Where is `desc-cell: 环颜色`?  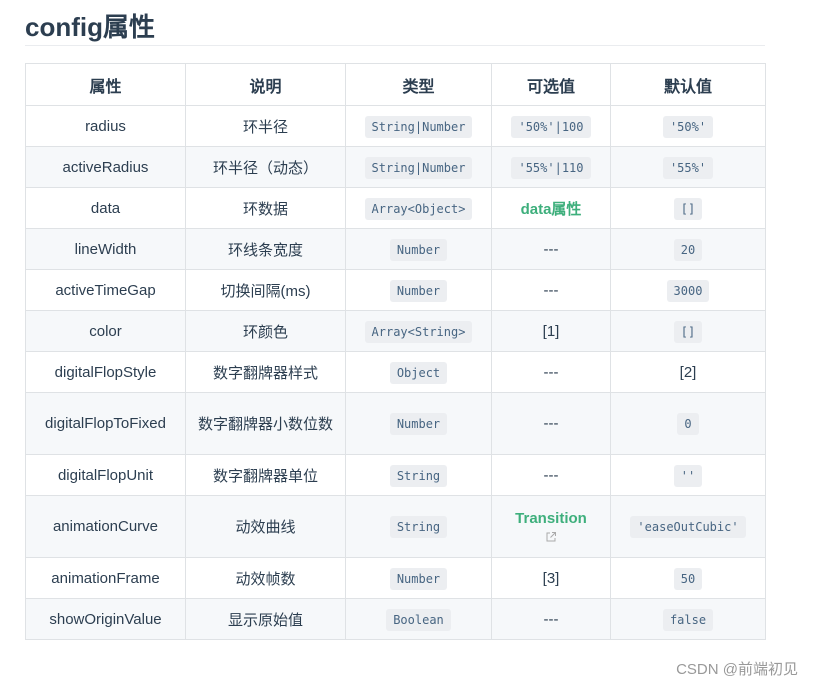 desc-cell: 环颜色 is located at coordinates (265, 331).